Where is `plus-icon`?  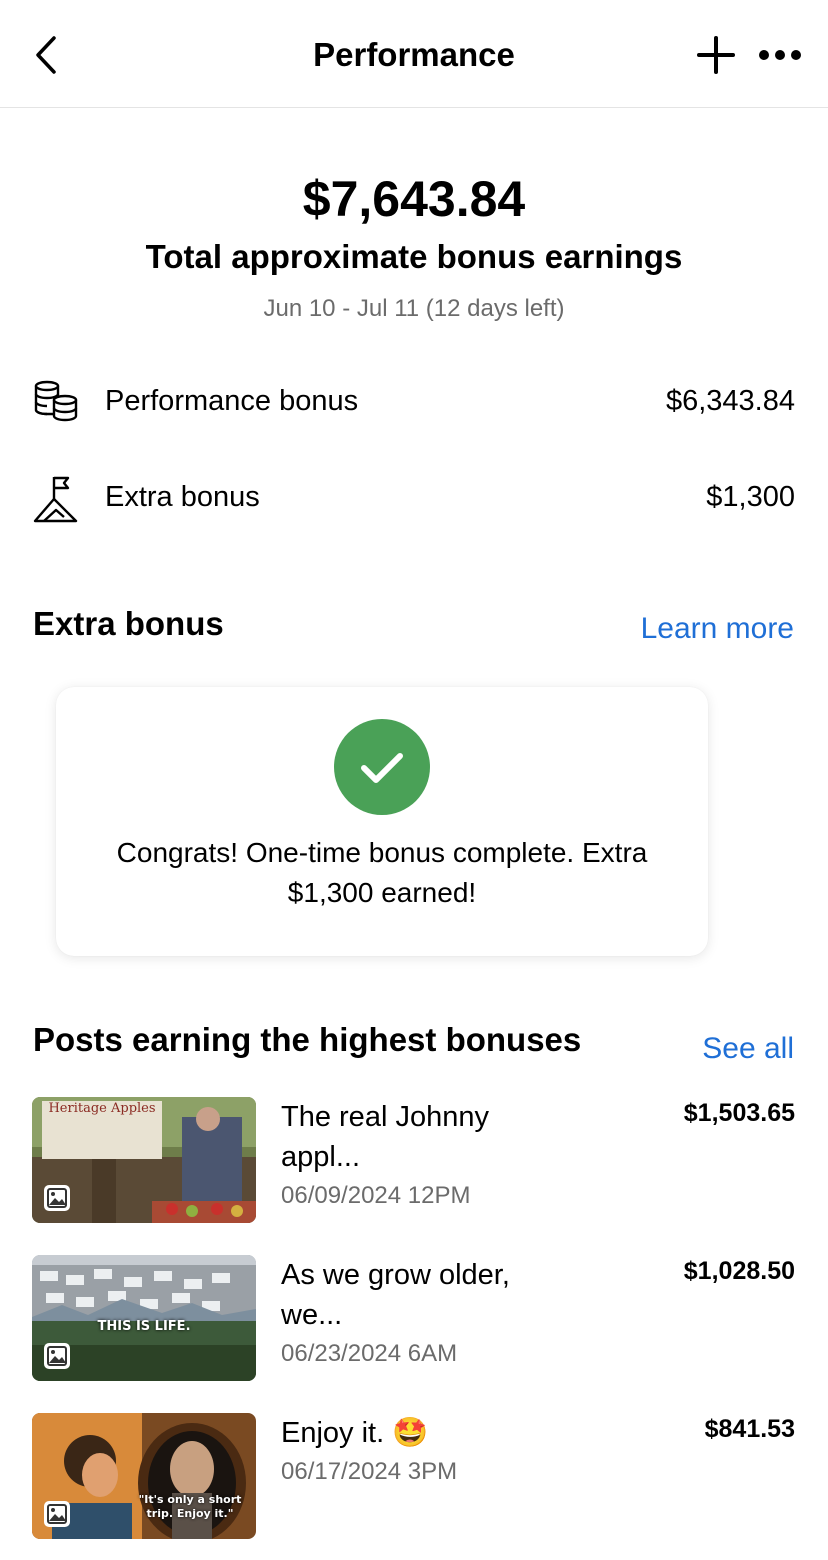
plus-icon is located at coordinates (716, 55).